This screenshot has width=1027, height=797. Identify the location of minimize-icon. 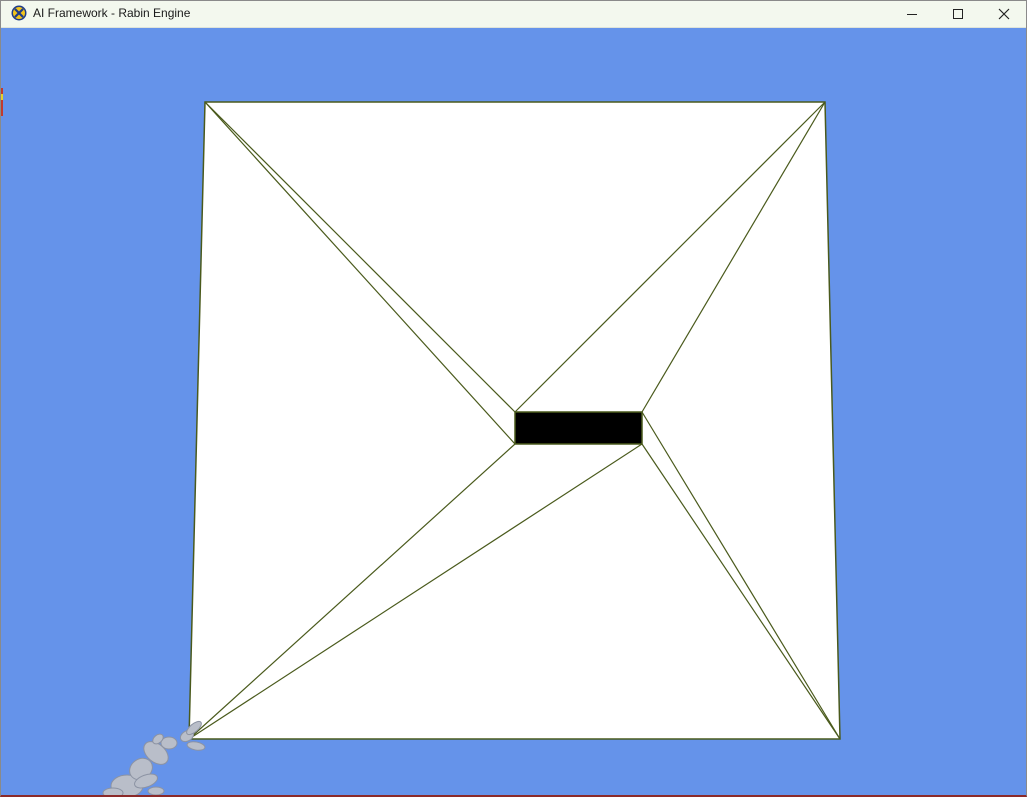
(912, 14).